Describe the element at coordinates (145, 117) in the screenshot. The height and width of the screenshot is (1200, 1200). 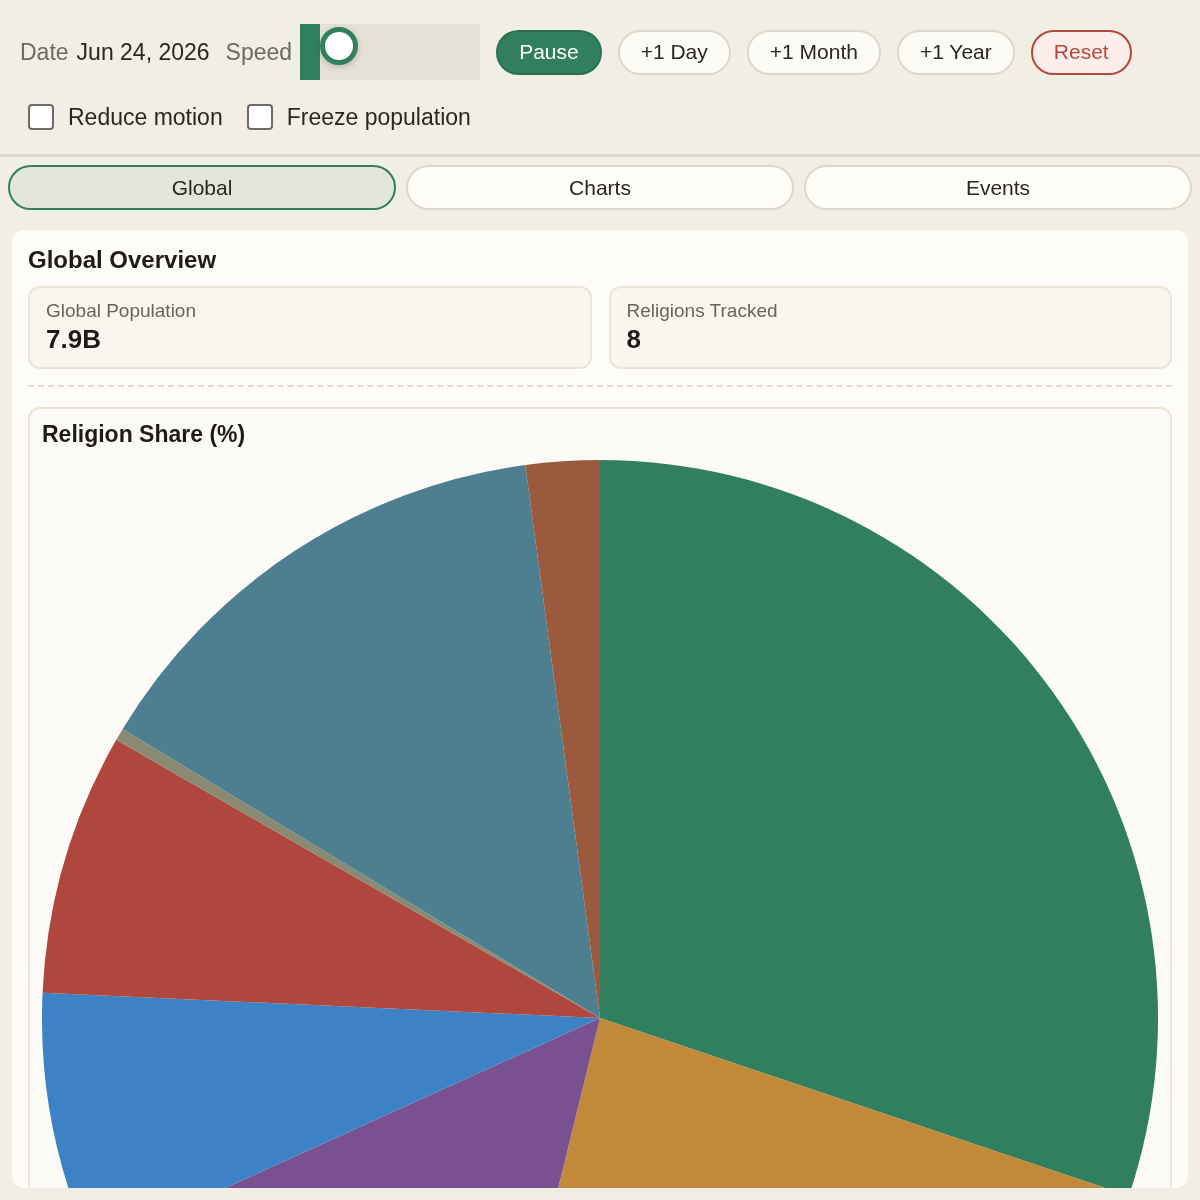
I see `checkbox-label: Reduce motion` at that location.